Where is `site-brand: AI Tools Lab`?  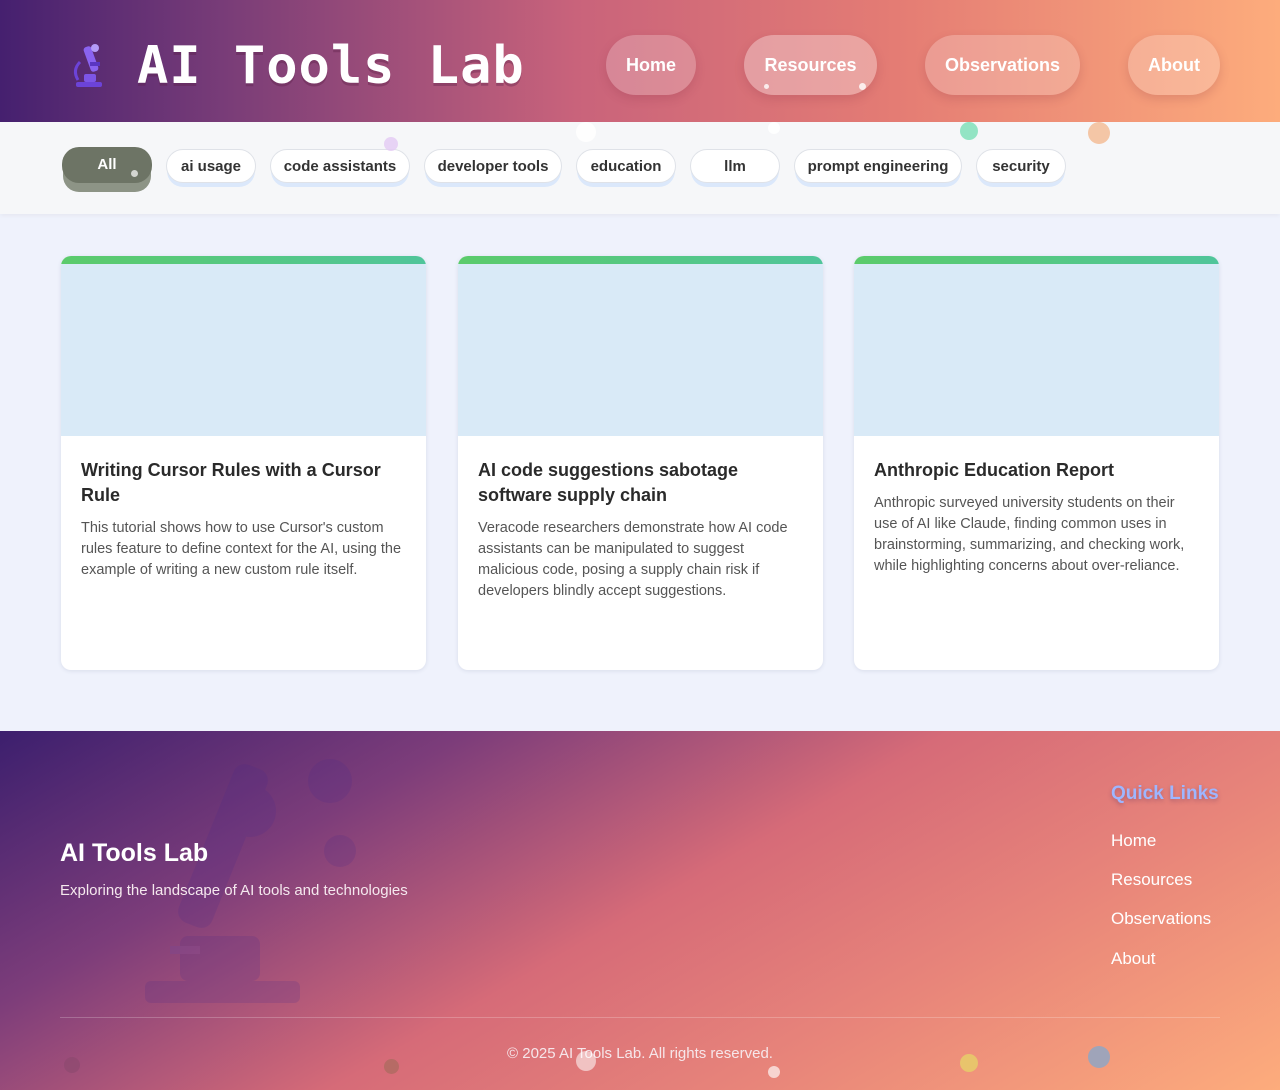
site-brand: AI Tools Lab is located at coordinates (331, 66).